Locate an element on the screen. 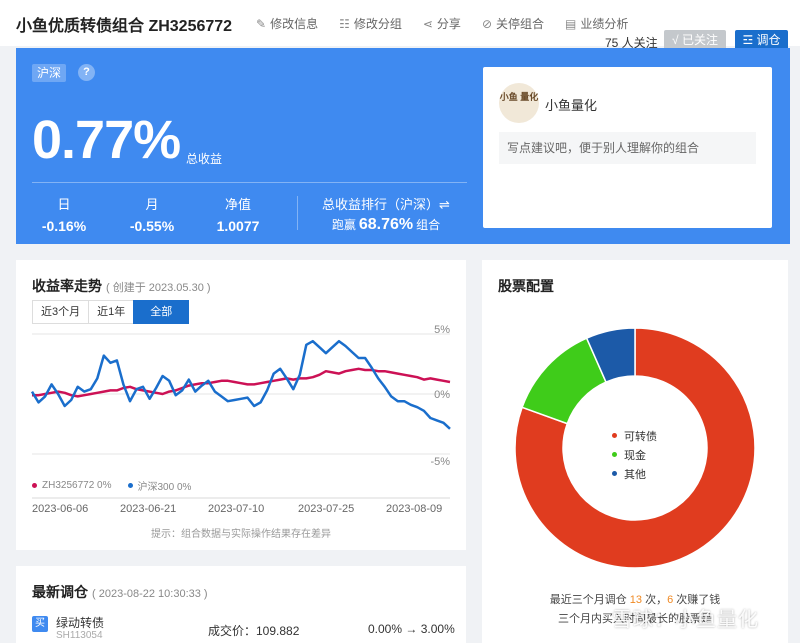 The height and width of the screenshot is (643, 800). edit-group-link: ☷ 修改分组 is located at coordinates (370, 23).